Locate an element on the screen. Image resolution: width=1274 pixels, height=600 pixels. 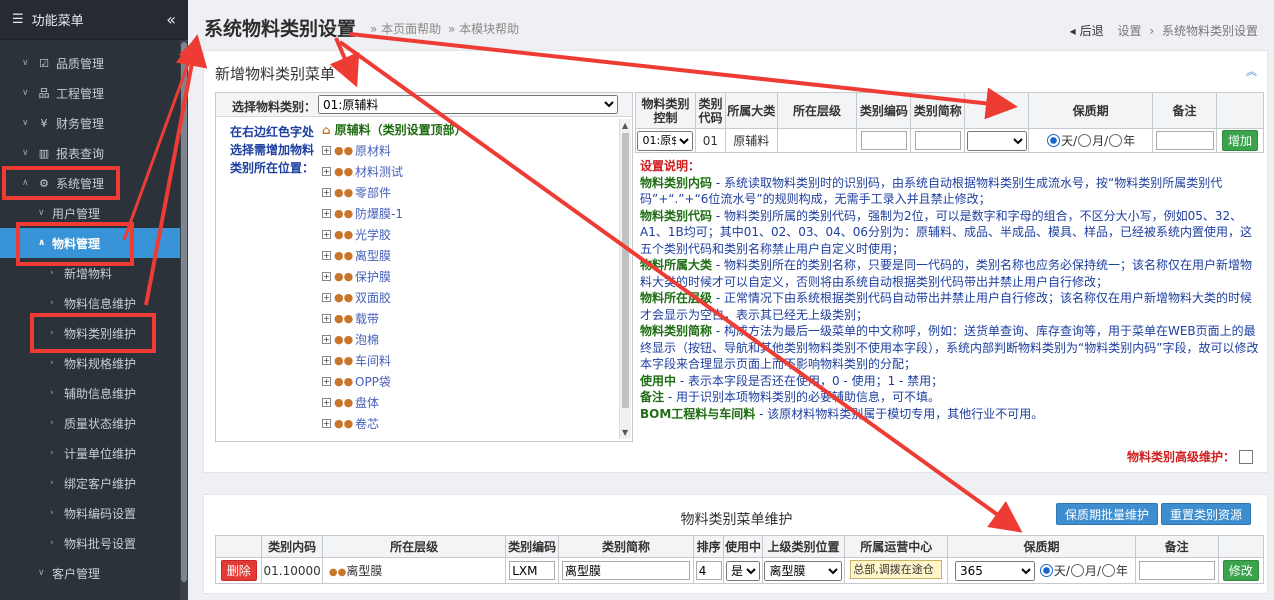
sidebar-item-material-info: › 物料信息维护 is located at coordinates (94, 303).